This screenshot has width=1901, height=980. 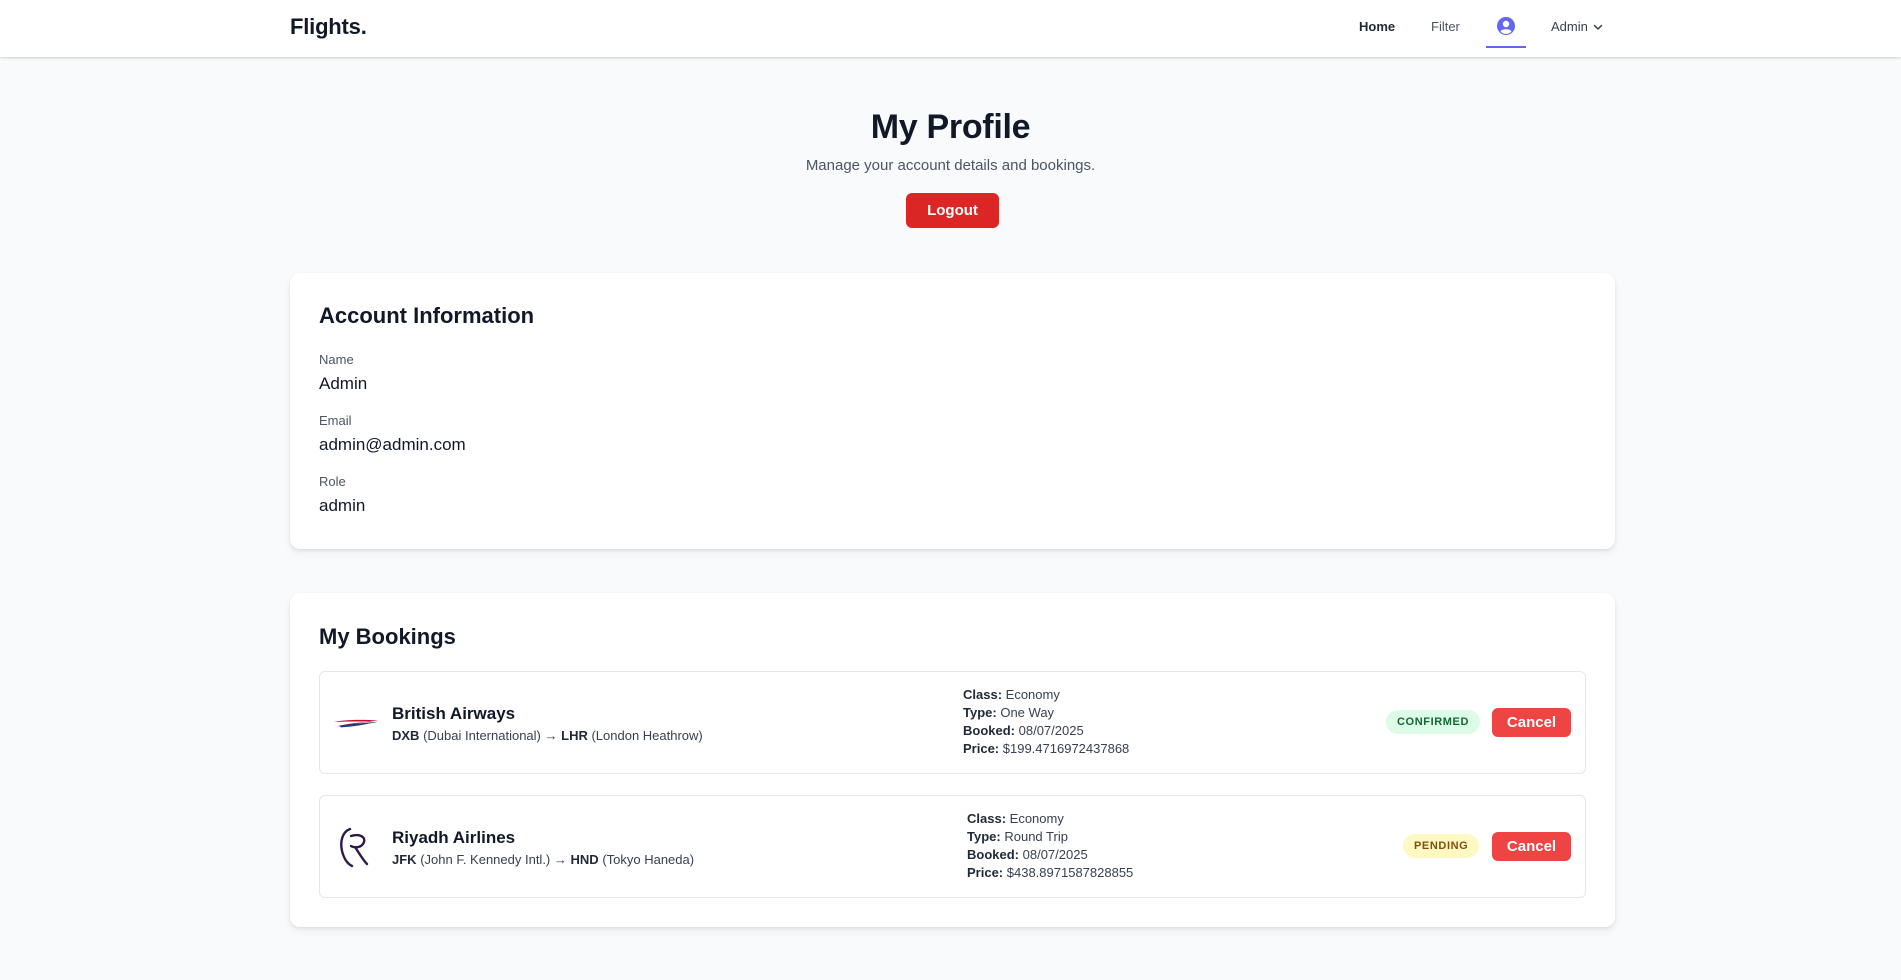 I want to click on name-field: Name Admin, so click(x=343, y=373).